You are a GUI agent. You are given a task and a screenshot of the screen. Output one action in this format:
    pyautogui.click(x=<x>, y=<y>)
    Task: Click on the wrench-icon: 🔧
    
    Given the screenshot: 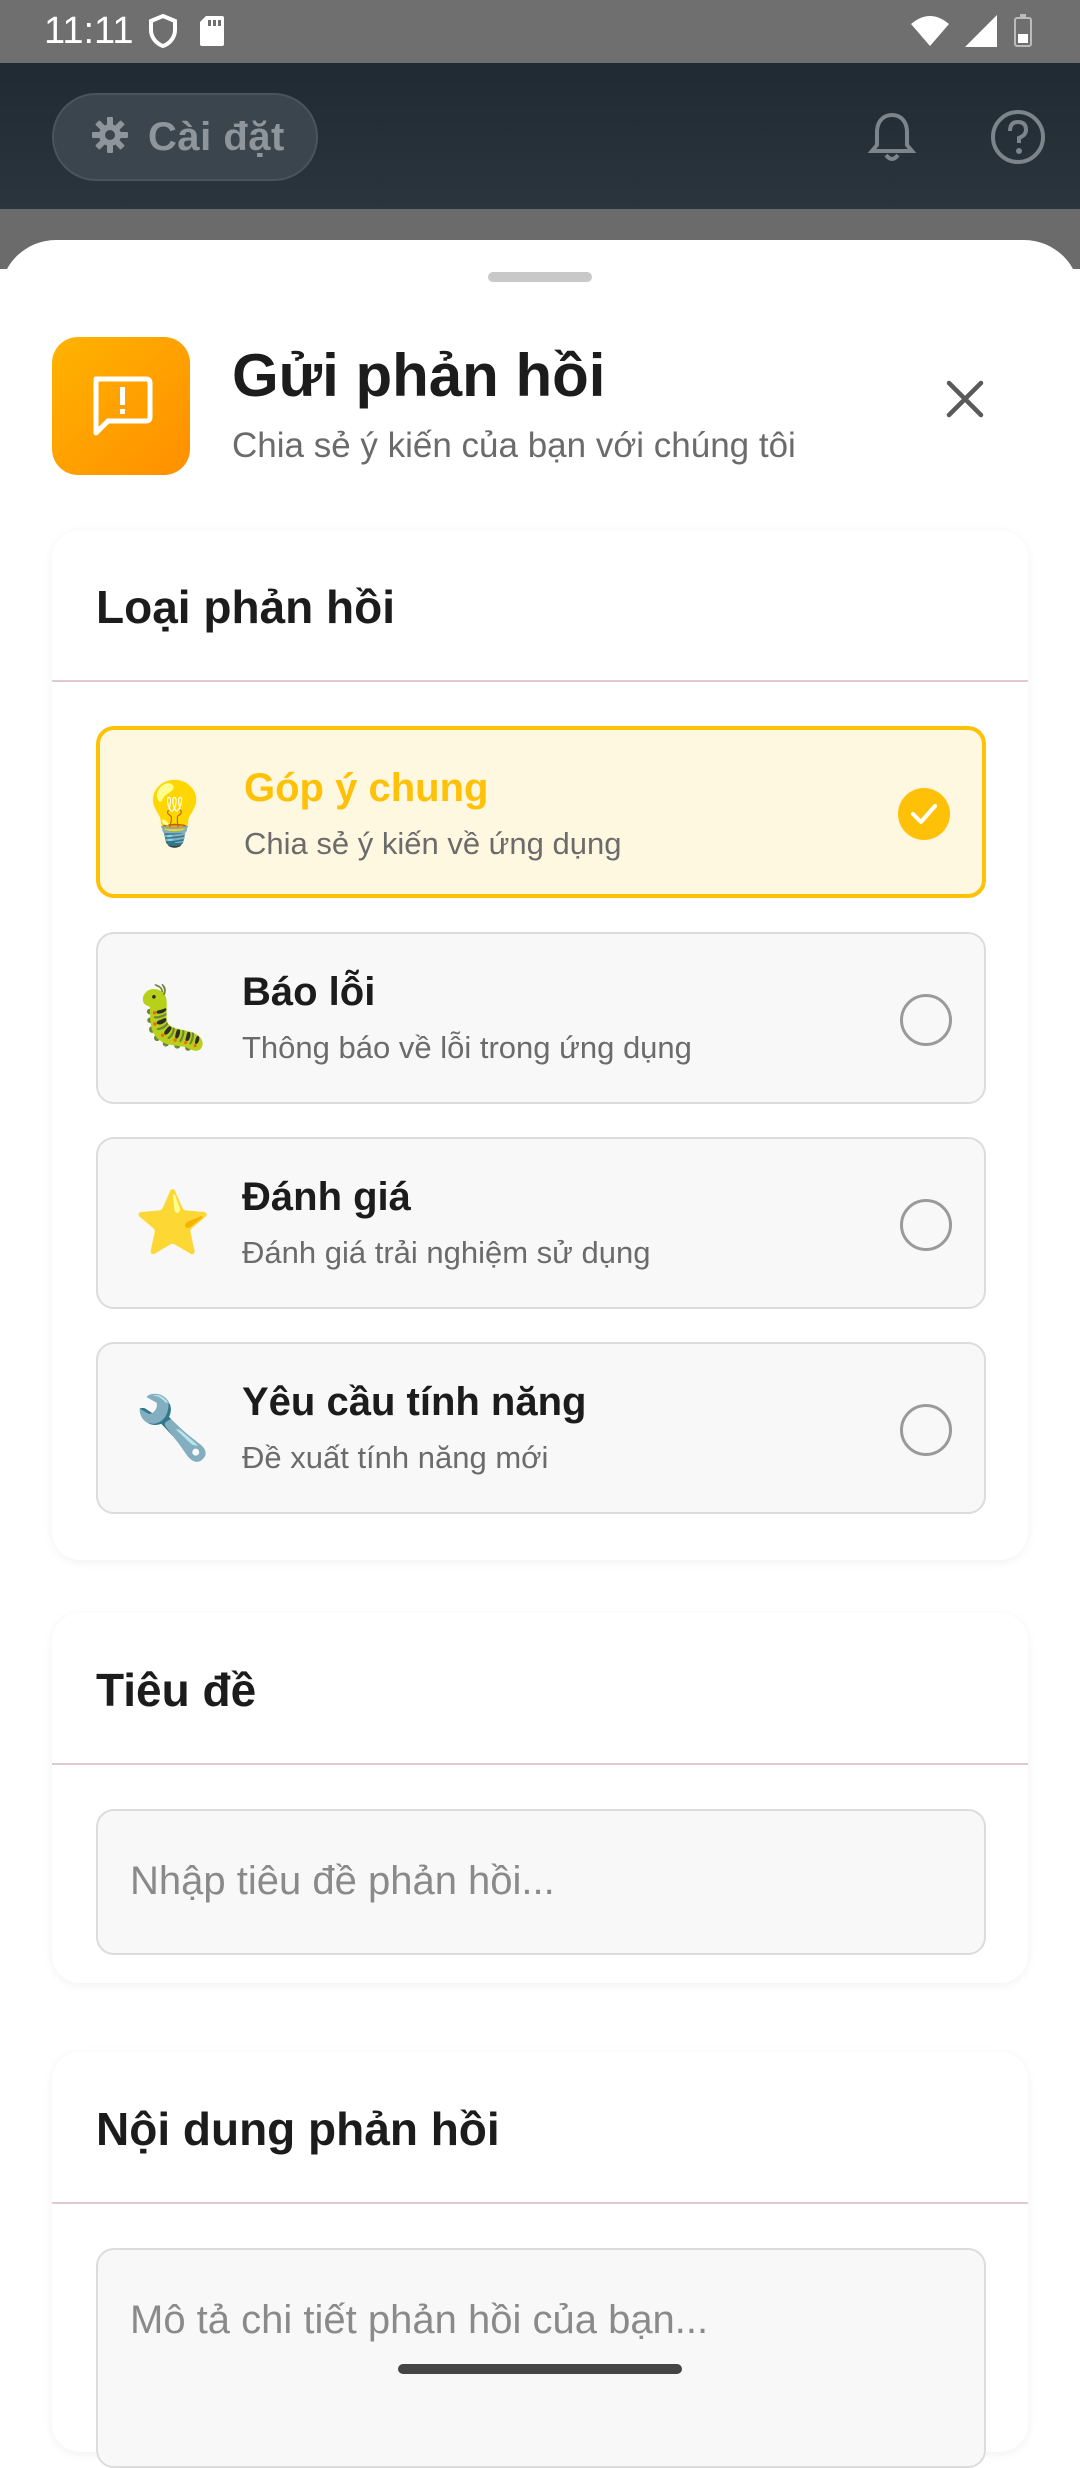 What is the action you would take?
    pyautogui.click(x=173, y=1427)
    